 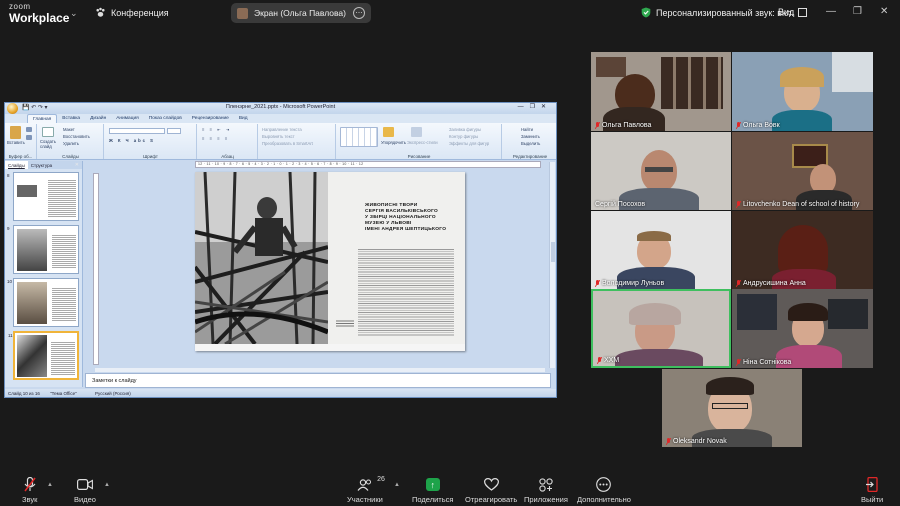 I want to click on slide-thumbnail: 9, so click(x=43, y=249).